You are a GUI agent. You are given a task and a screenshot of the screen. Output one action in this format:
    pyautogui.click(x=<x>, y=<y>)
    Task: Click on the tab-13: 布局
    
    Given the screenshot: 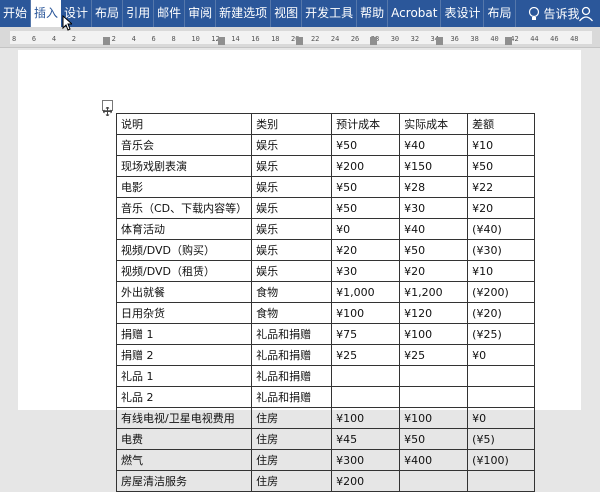 What is the action you would take?
    pyautogui.click(x=500, y=13)
    